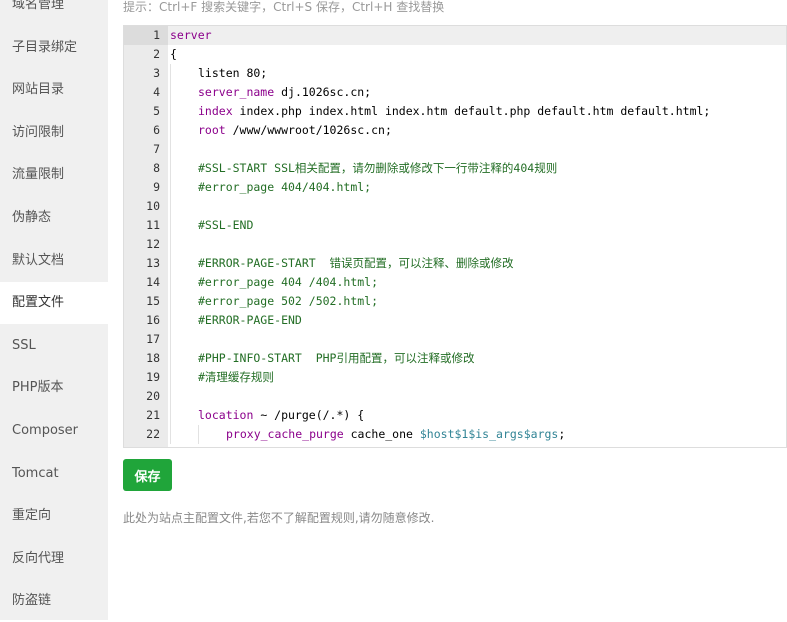 The image size is (787, 622). What do you see at coordinates (153, 434) in the screenshot?
I see `line-number: 22` at bounding box center [153, 434].